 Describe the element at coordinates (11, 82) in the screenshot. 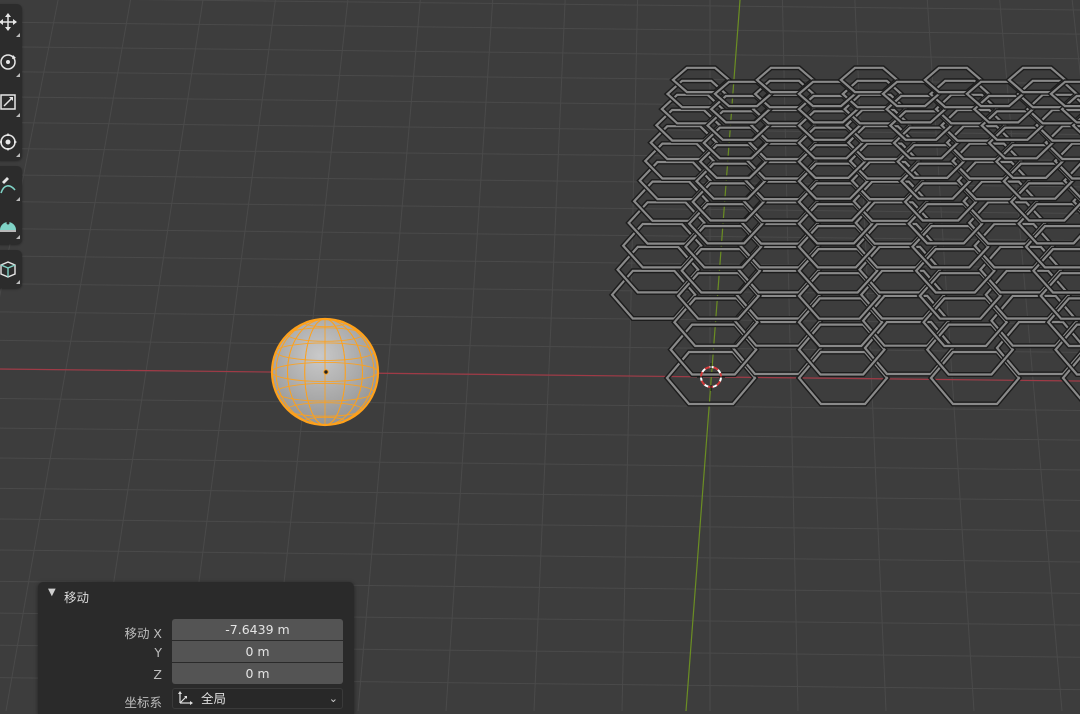

I see `transform-tool-group` at that location.